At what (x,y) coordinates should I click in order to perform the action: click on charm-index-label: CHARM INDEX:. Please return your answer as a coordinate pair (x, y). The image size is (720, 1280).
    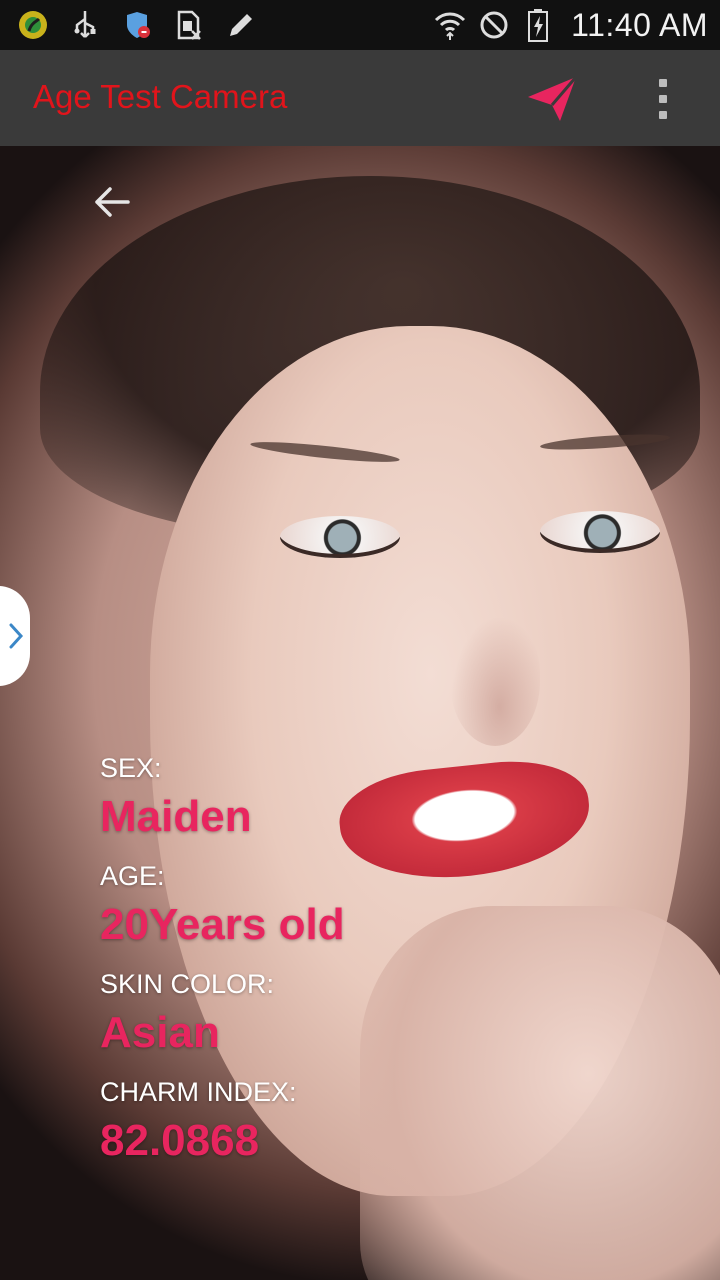
    Looking at the image, I should click on (198, 1092).